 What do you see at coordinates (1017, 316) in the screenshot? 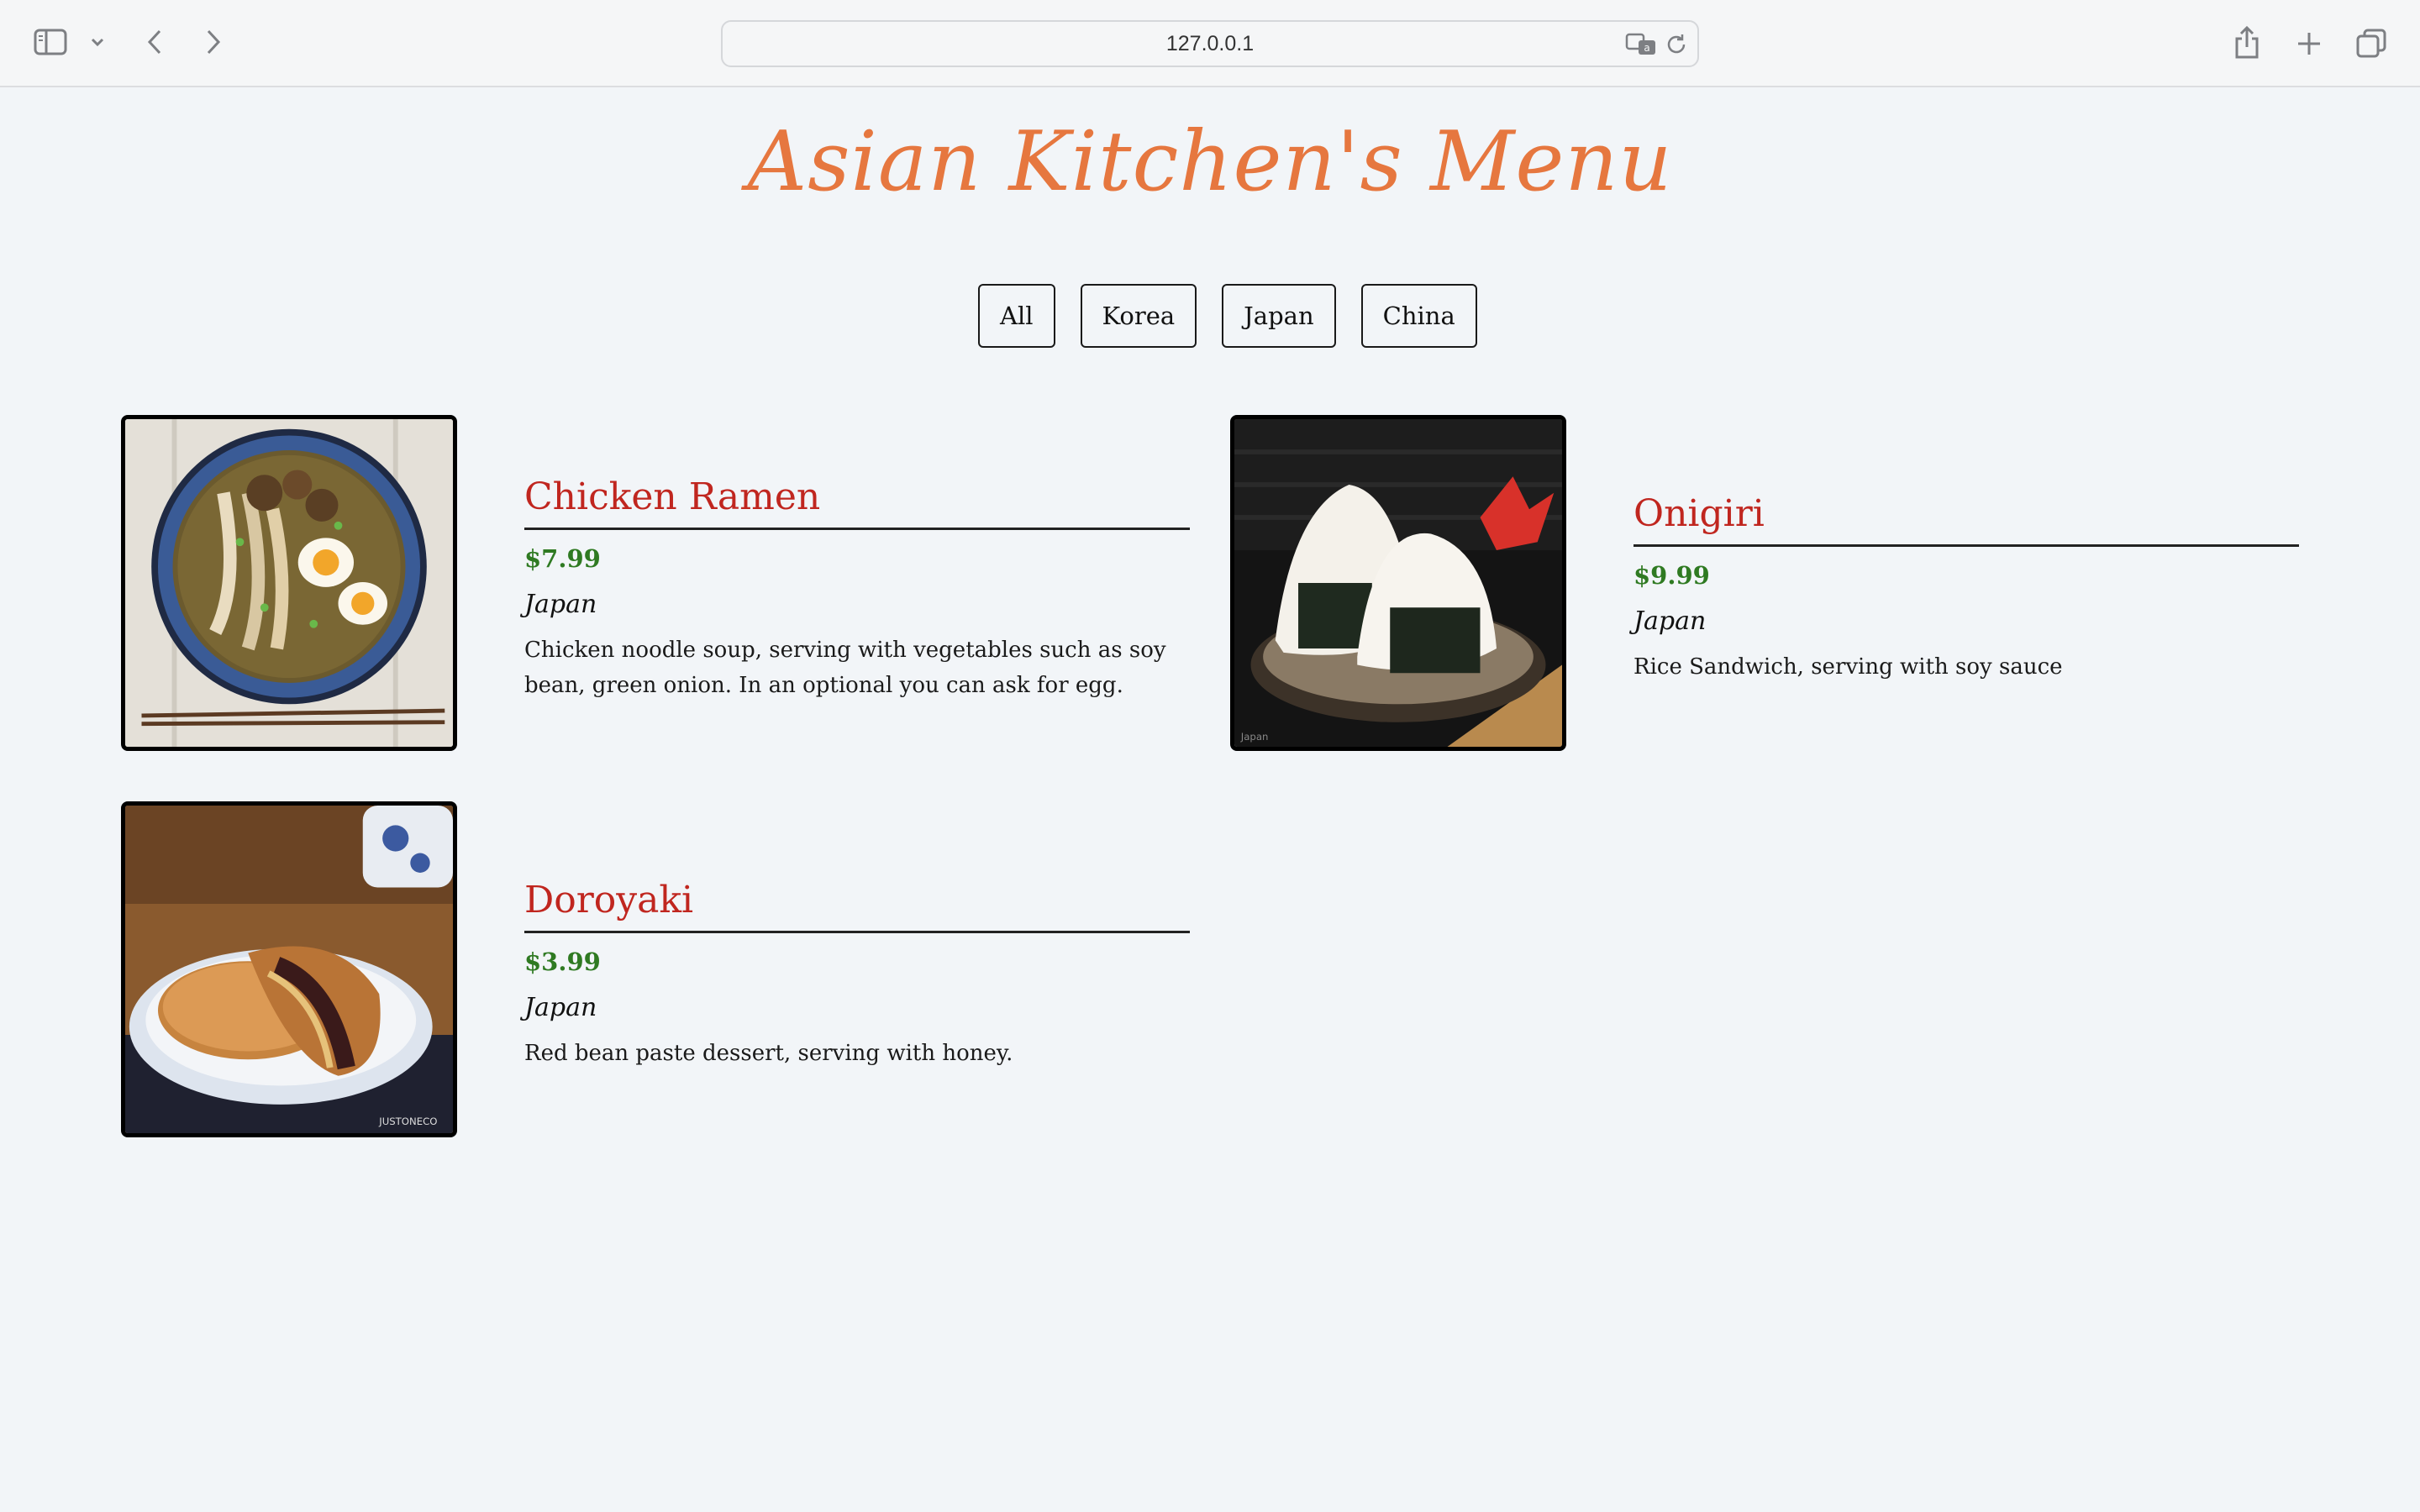
I see `filter-all-button: All` at bounding box center [1017, 316].